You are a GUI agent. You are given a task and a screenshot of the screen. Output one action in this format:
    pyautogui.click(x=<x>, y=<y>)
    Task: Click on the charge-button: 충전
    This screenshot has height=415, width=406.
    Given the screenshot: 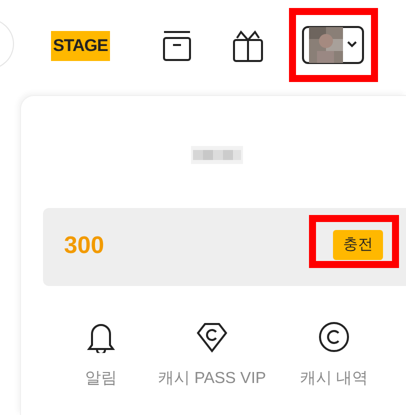 What is the action you would take?
    pyautogui.click(x=358, y=245)
    